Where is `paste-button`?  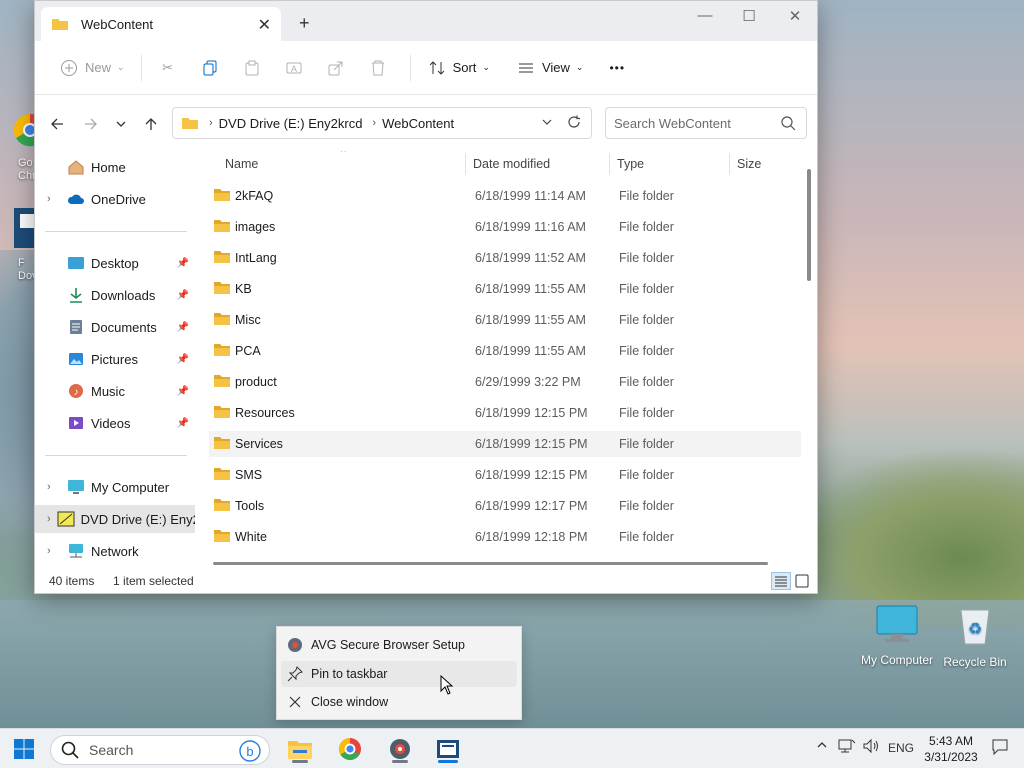
paste-button is located at coordinates (255, 68).